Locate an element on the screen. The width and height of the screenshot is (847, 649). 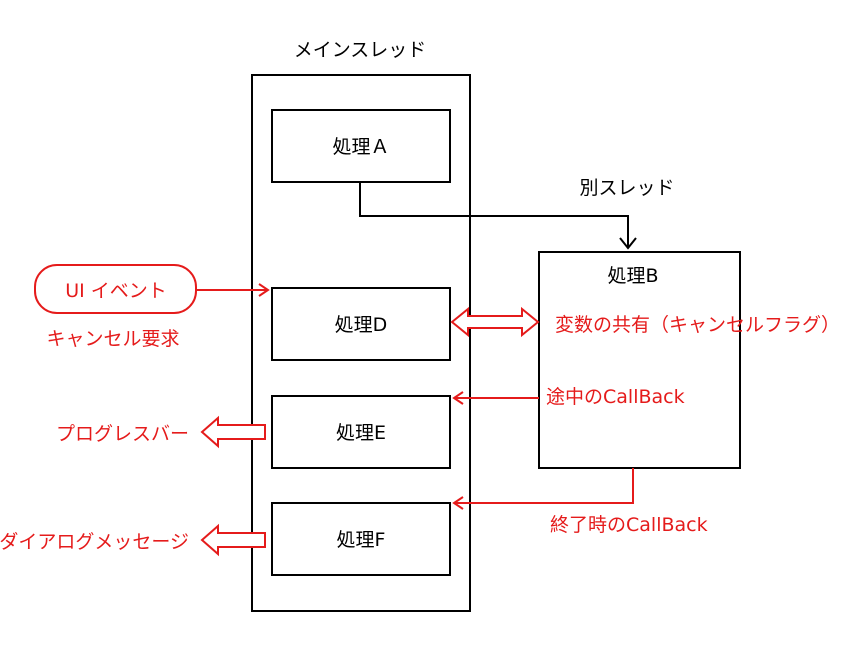
process-b-label: 処理B is located at coordinates (632, 276).